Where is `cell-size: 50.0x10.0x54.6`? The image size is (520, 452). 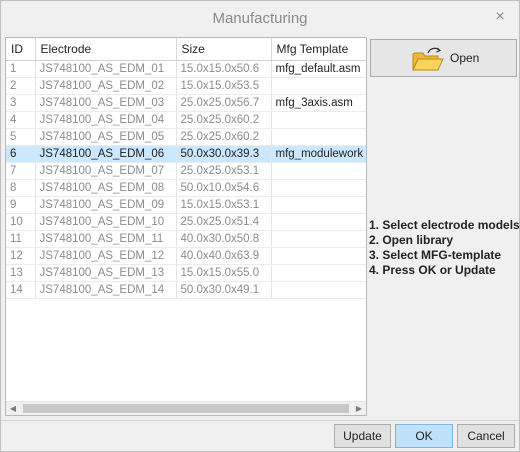
cell-size: 50.0x10.0x54.6 is located at coordinates (224, 188).